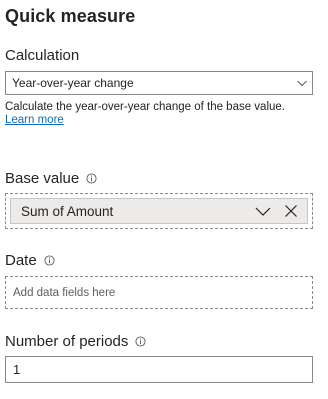 Image resolution: width=328 pixels, height=399 pixels. Describe the element at coordinates (67, 211) in the screenshot. I see `base-value-field-name: Sum of Amount` at that location.